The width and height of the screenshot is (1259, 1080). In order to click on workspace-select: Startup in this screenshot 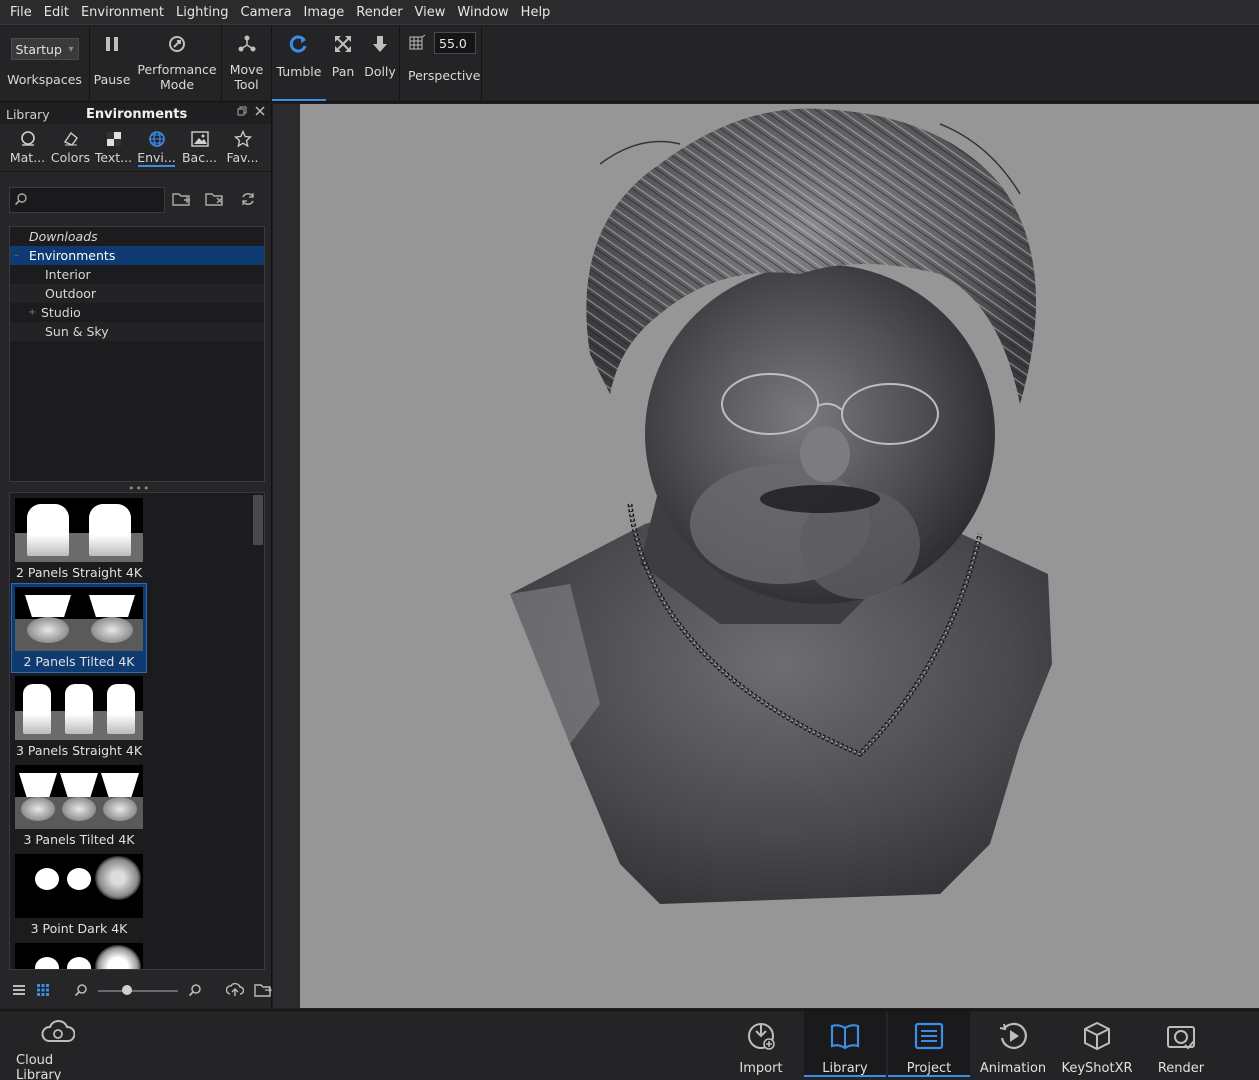, I will do `click(44, 49)`.